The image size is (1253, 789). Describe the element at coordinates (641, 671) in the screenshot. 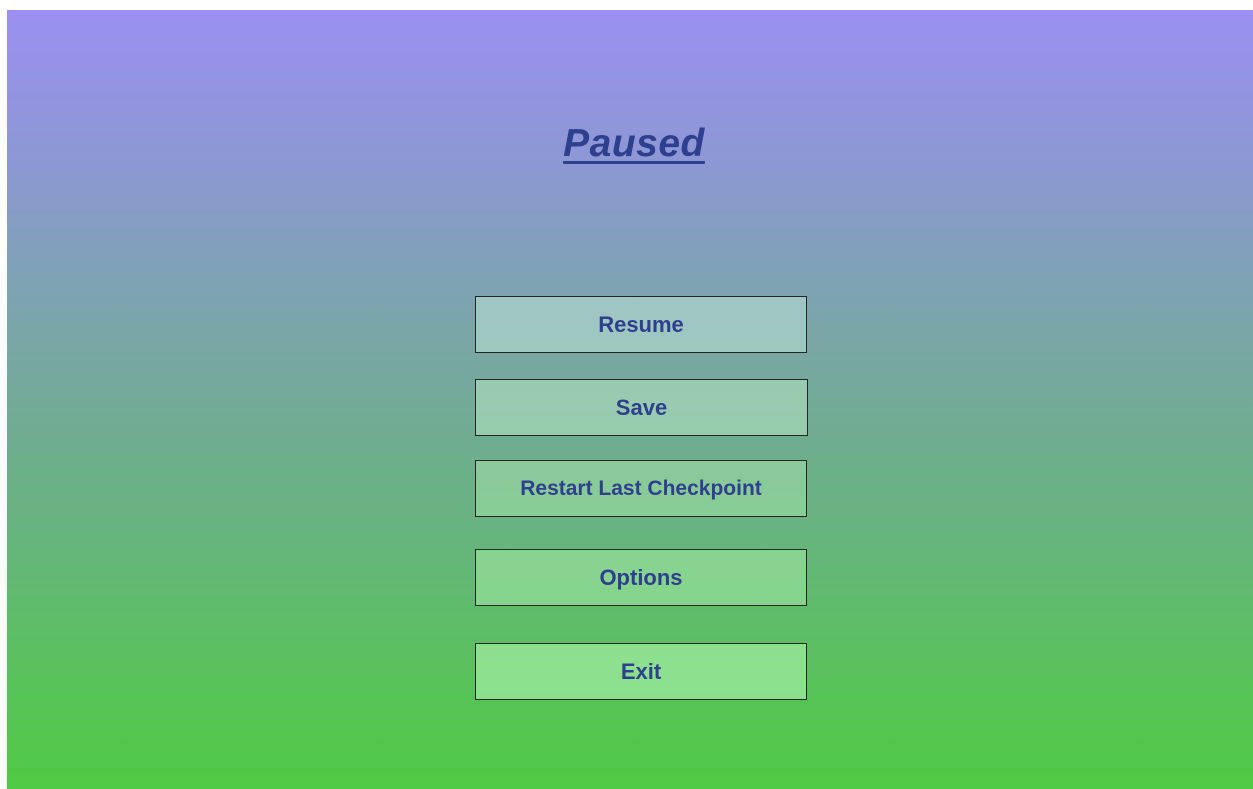

I see `exit-button: Exit` at that location.